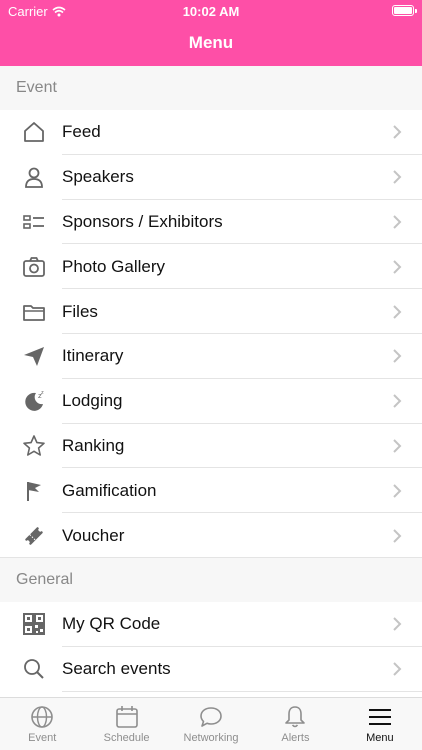 The width and height of the screenshot is (422, 750). I want to click on menu-item-my-qr-code: My QR Code, so click(211, 624).